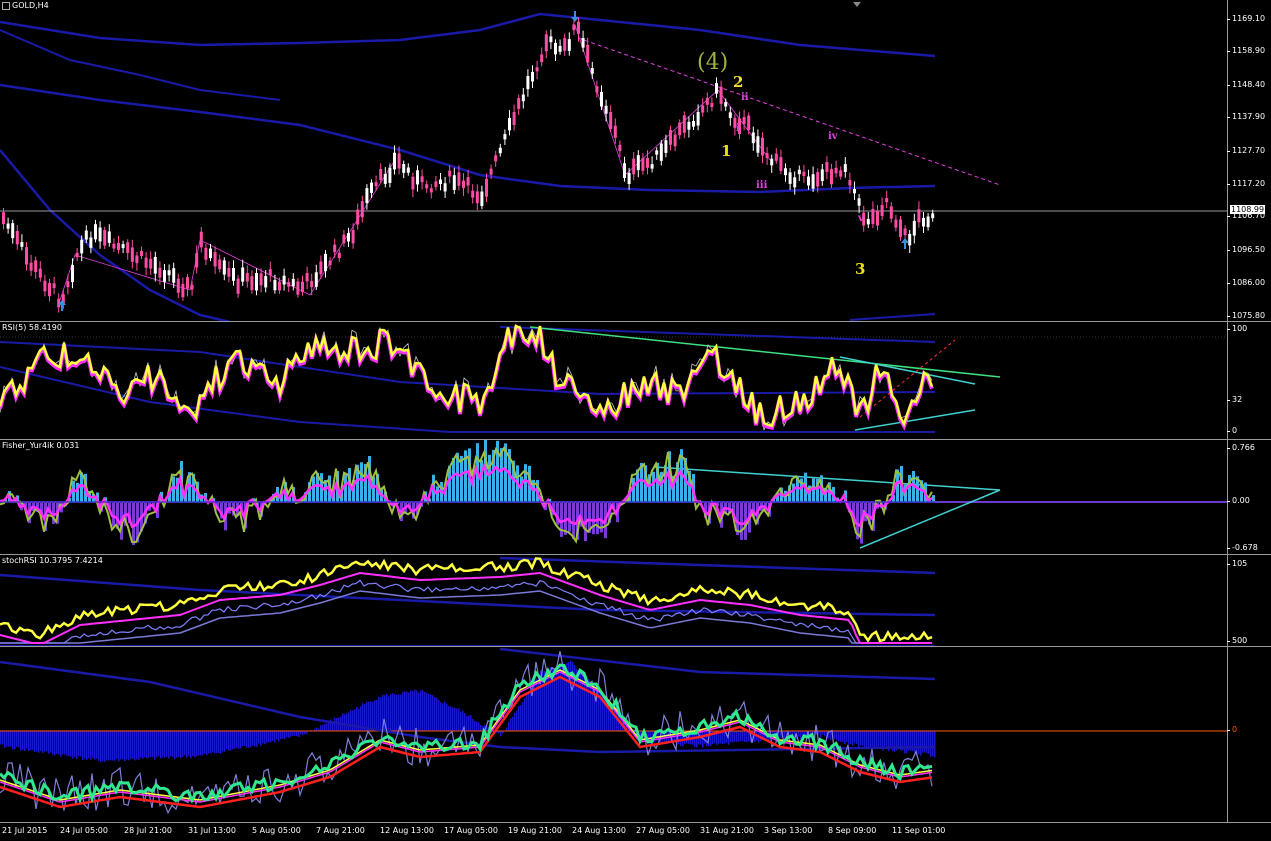 The height and width of the screenshot is (841, 1271). What do you see at coordinates (613, 381) in the screenshot?
I see `rsi-pane: RSI(5) 58.4190` at bounding box center [613, 381].